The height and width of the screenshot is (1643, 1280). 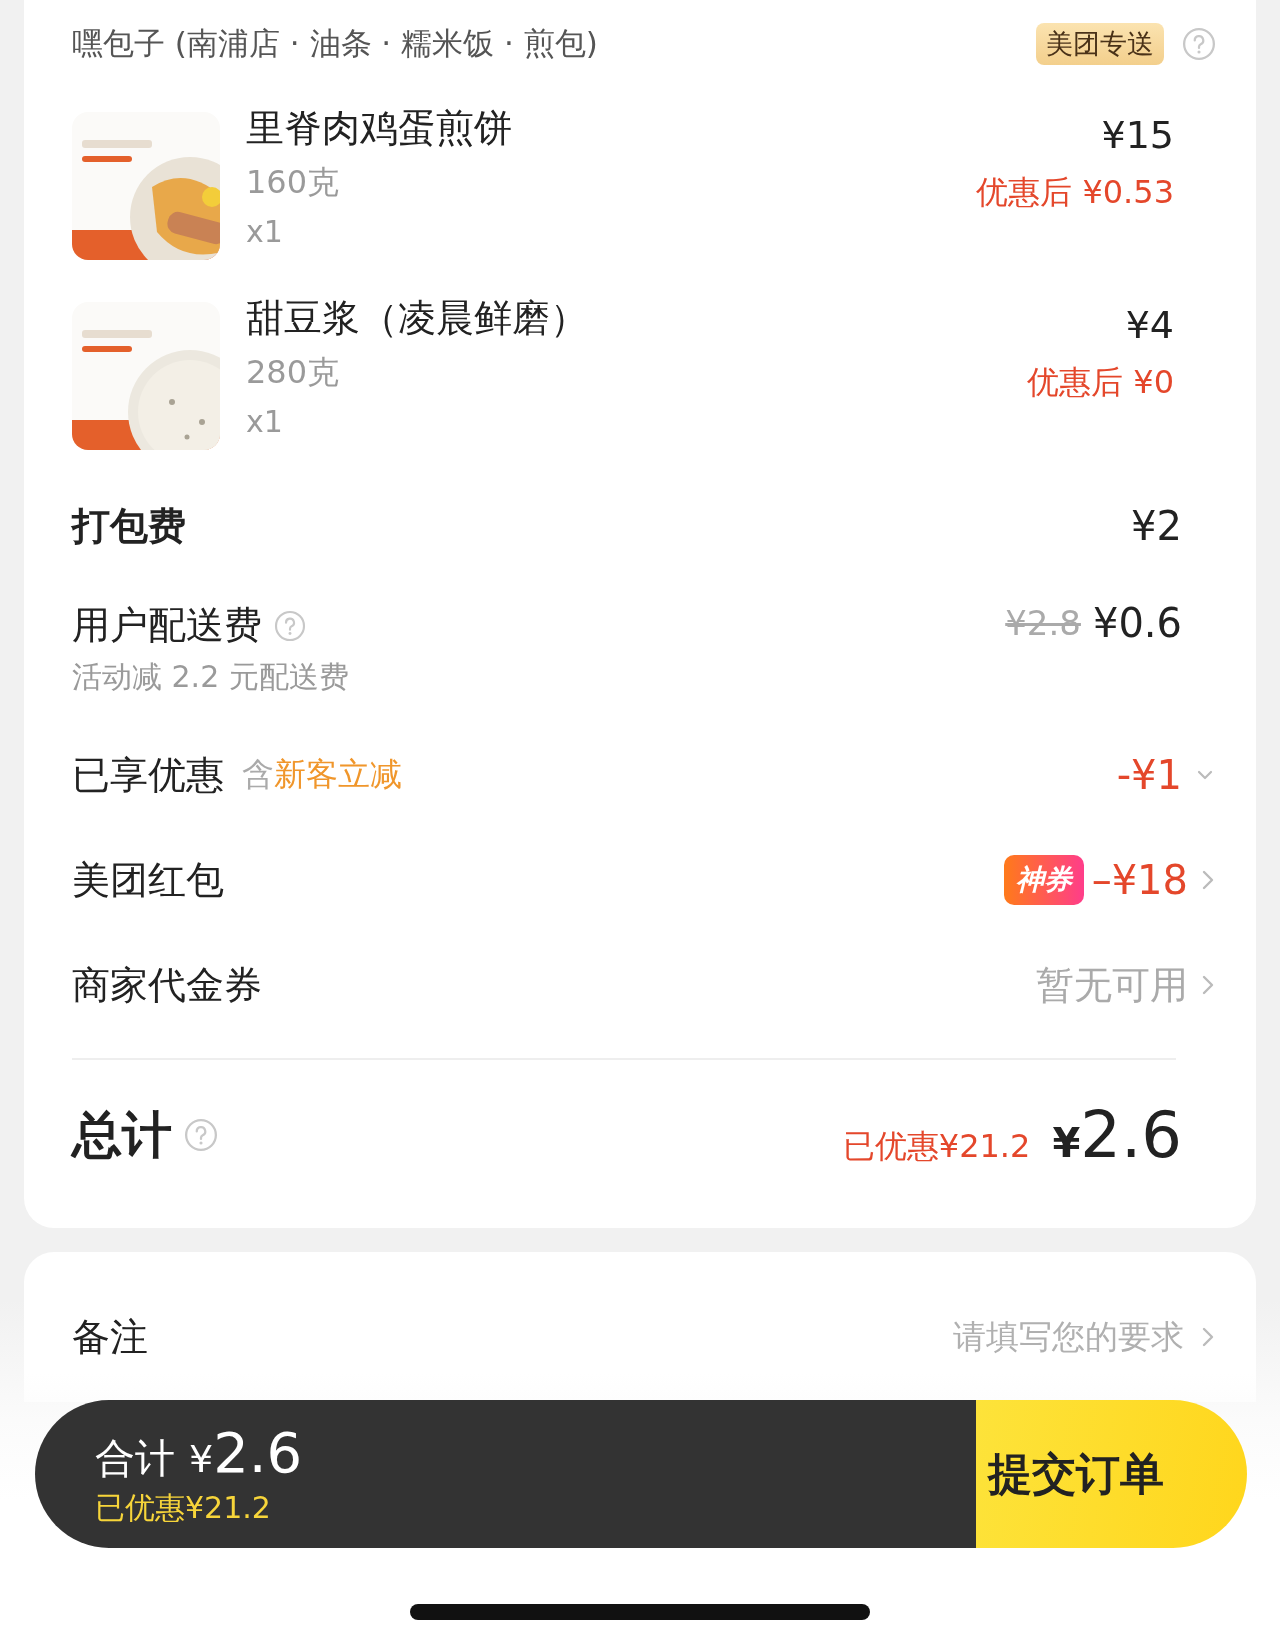 What do you see at coordinates (1137, 623) in the screenshot?
I see `fee-value: ¥0.6` at bounding box center [1137, 623].